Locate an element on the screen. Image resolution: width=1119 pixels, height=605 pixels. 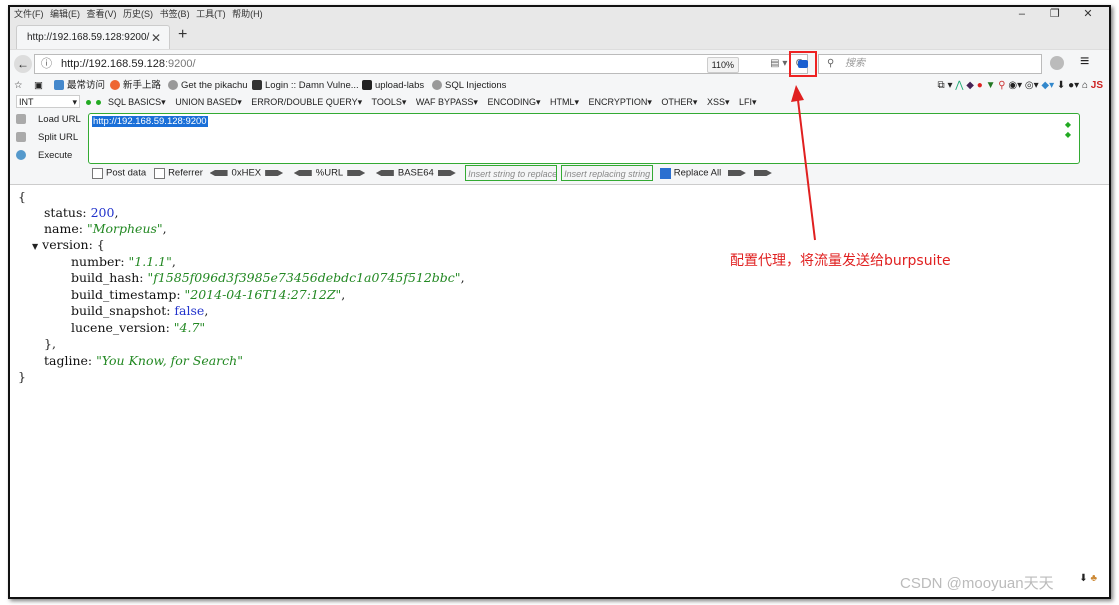
arrow-line is located at coordinates (806, 170).